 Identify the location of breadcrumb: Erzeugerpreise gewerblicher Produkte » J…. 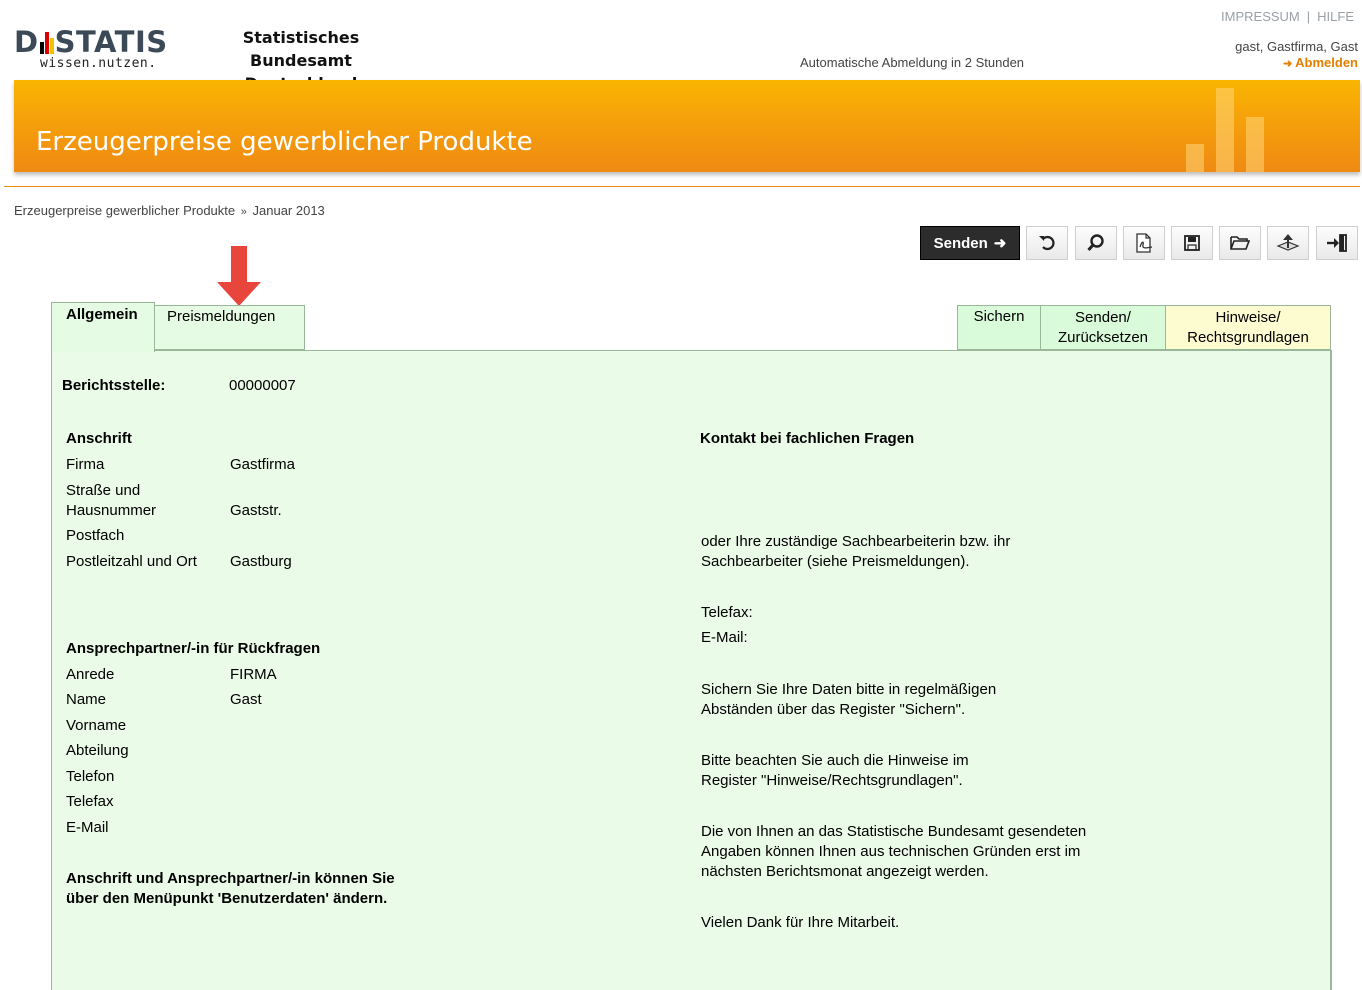
(169, 210).